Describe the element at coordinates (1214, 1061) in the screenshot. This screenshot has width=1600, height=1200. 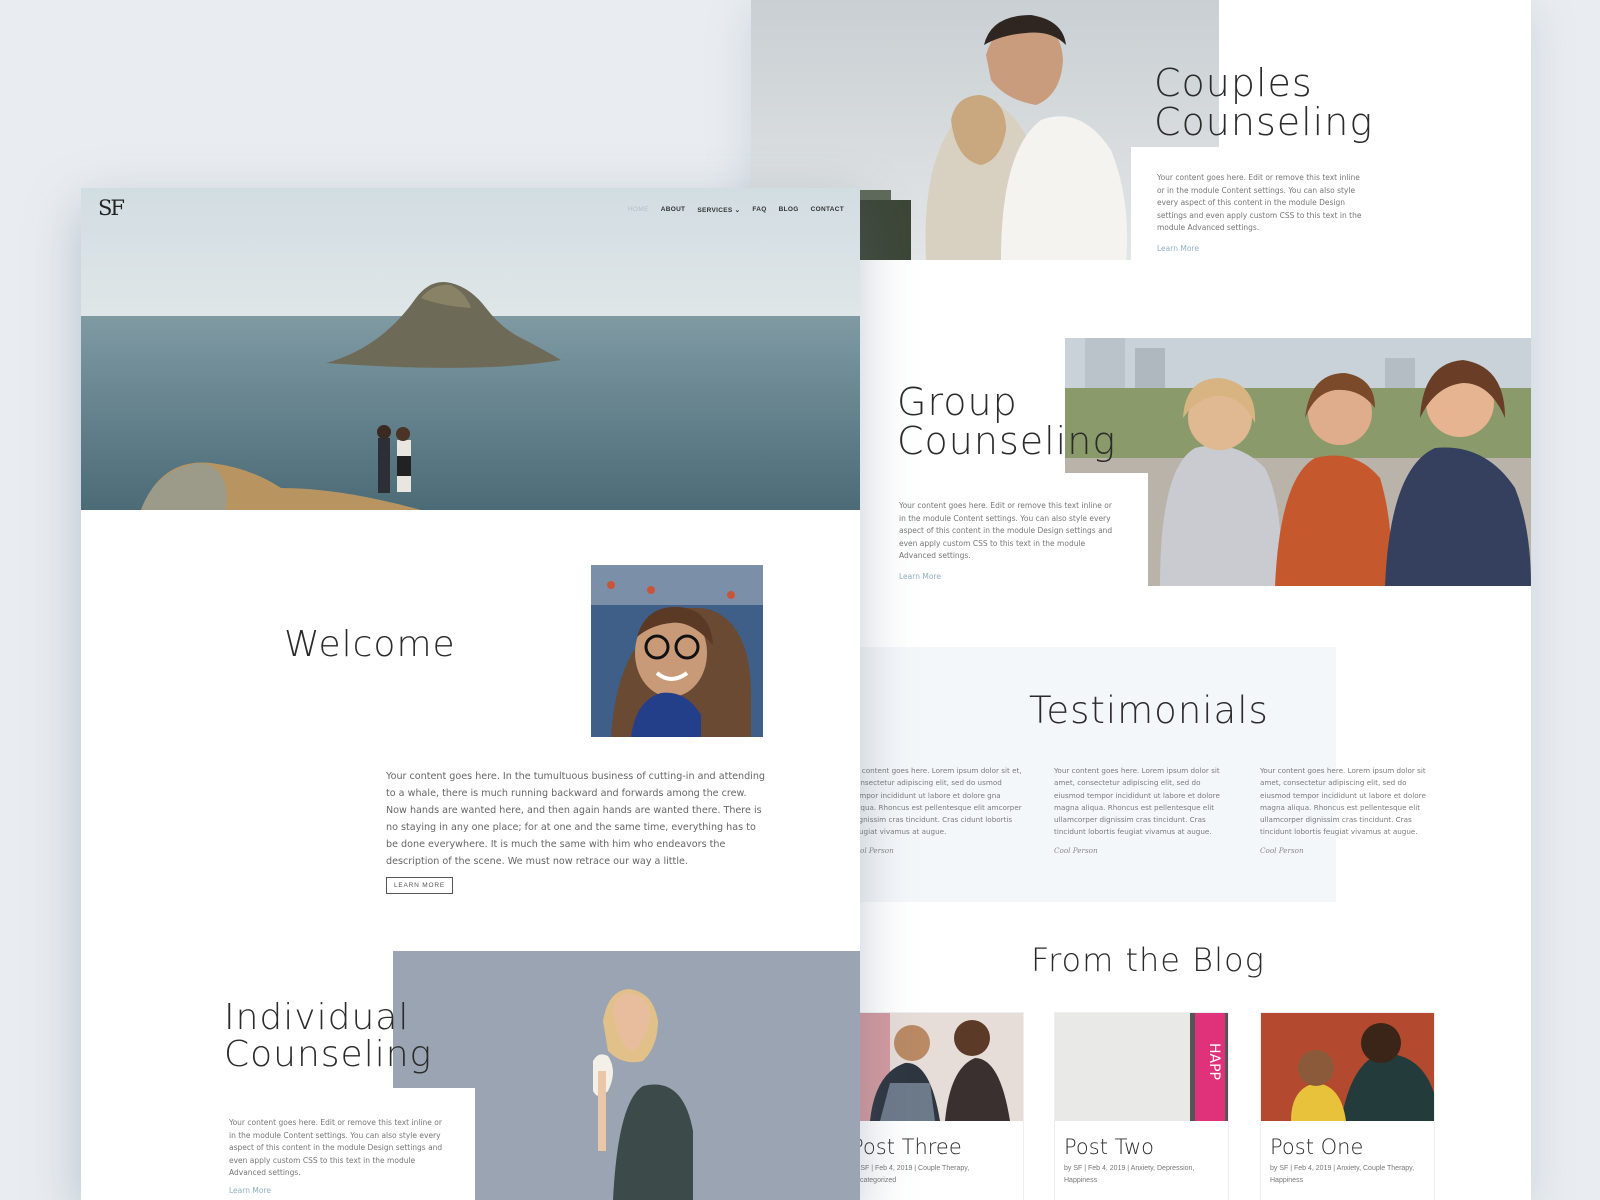
I see `svg-text: HAPP` at that location.